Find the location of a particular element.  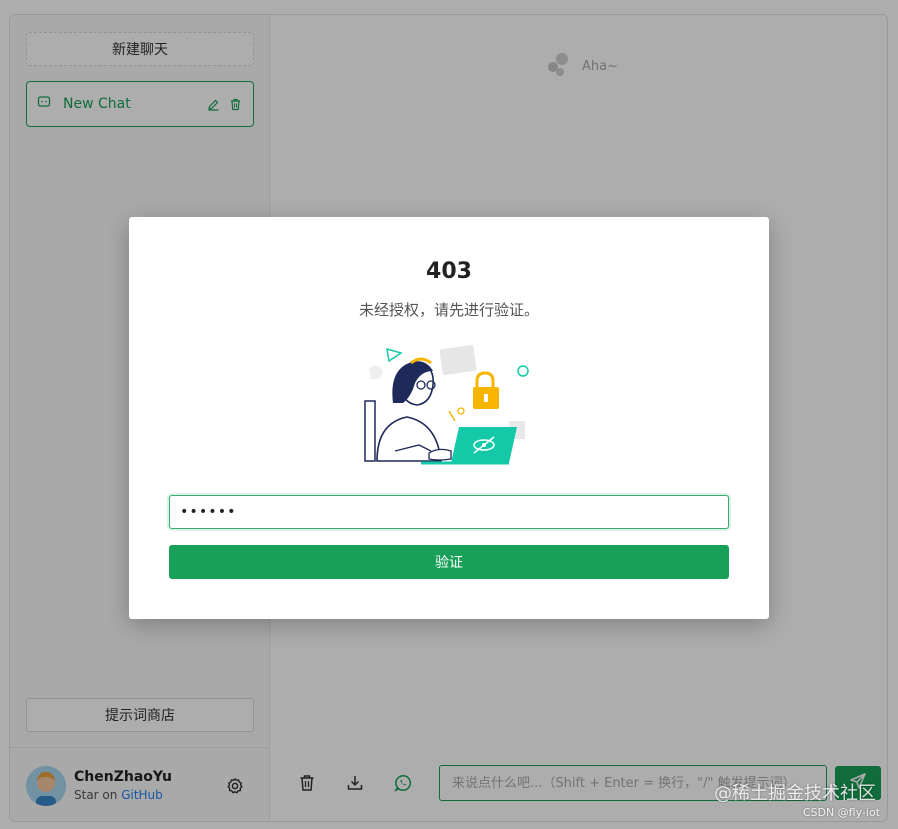

password-input is located at coordinates (449, 512).